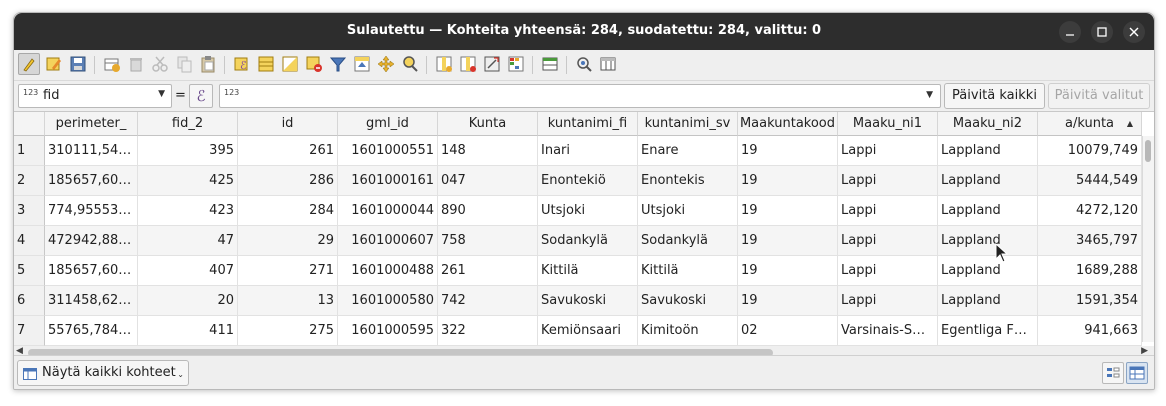 This screenshot has height=406, width=1166. What do you see at coordinates (288, 241) in the screenshot?
I see `table-cell: 29` at bounding box center [288, 241].